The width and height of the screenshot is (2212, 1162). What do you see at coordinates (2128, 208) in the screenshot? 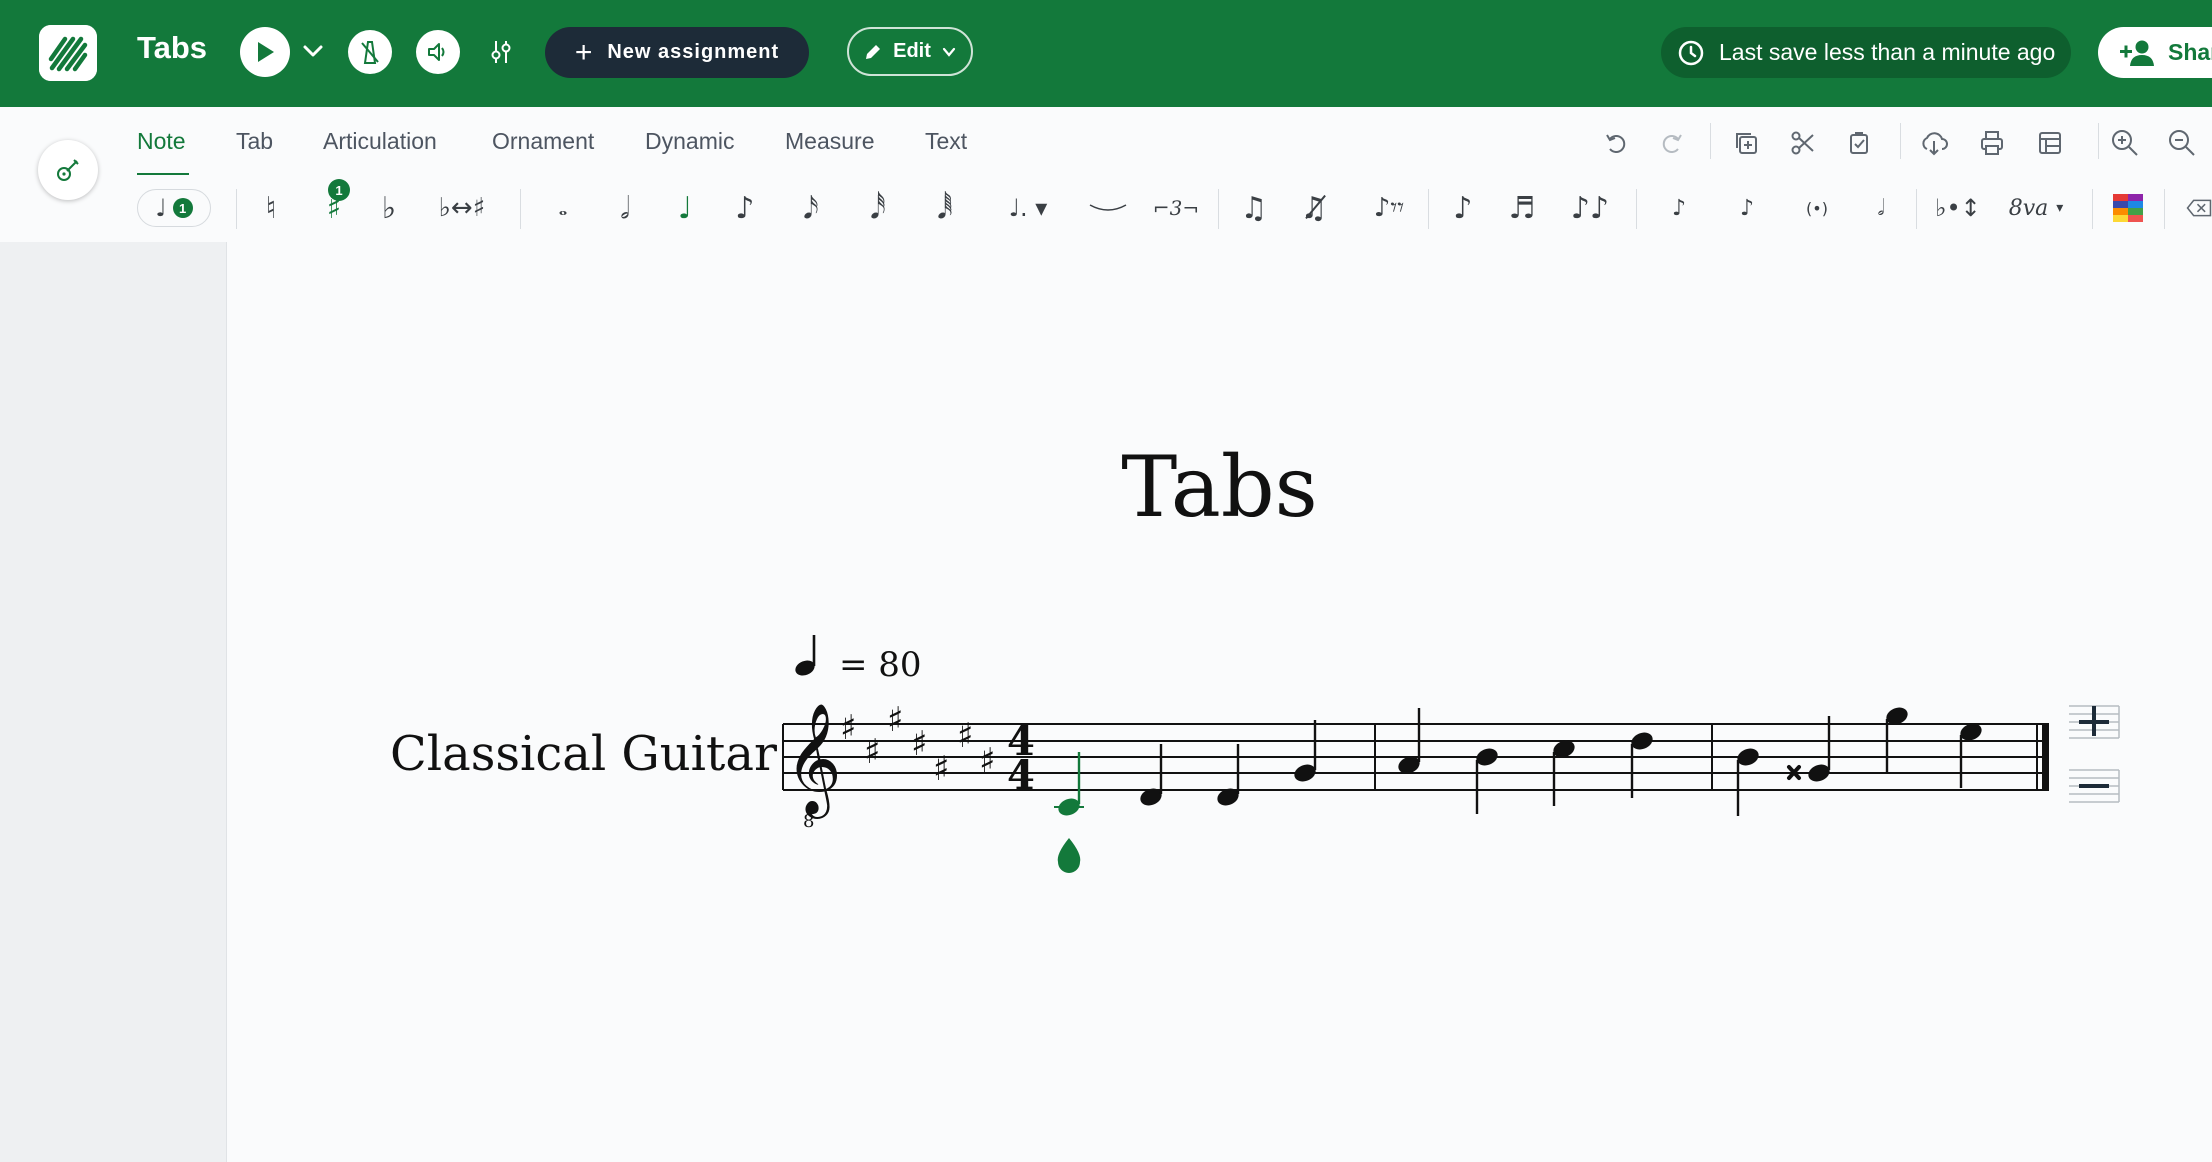
I see `color-button` at bounding box center [2128, 208].